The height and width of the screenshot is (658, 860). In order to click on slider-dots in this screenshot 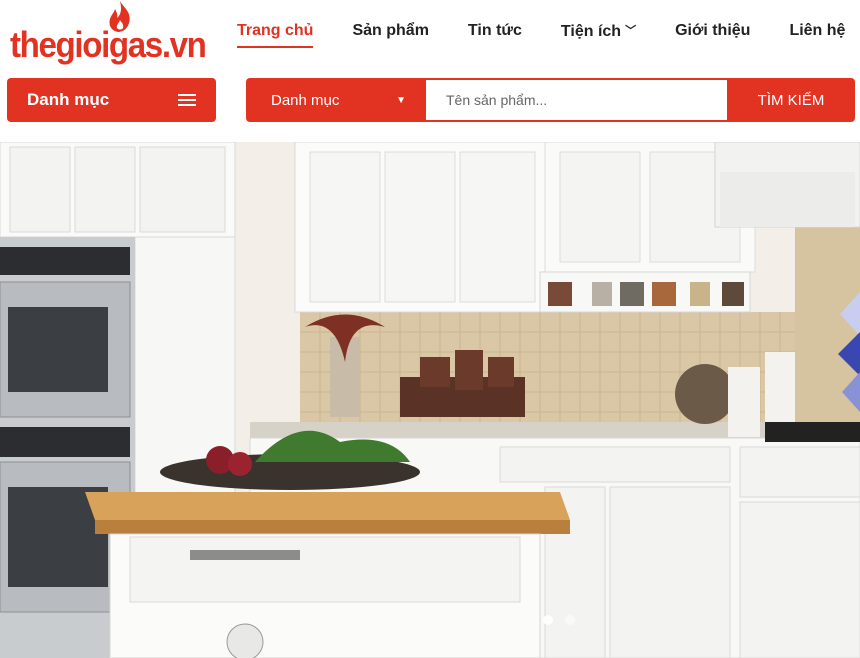, I will do `click(565, 620)`.